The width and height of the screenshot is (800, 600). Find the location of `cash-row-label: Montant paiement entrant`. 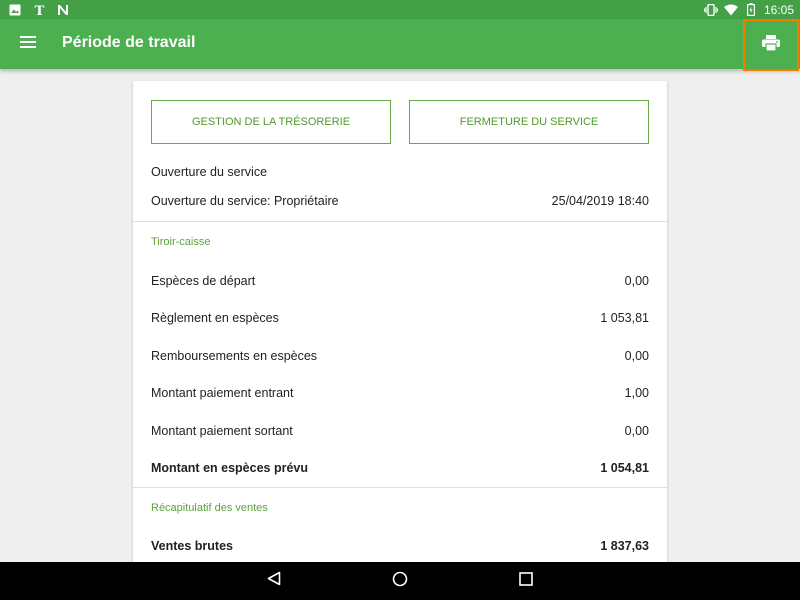

cash-row-label: Montant paiement entrant is located at coordinates (222, 393).